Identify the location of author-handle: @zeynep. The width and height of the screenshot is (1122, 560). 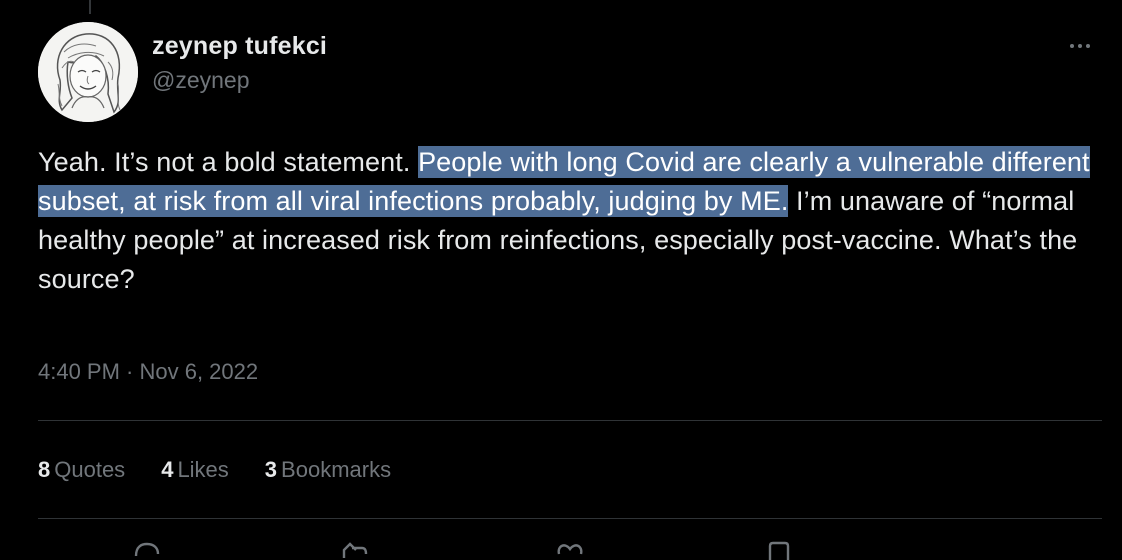
(239, 80).